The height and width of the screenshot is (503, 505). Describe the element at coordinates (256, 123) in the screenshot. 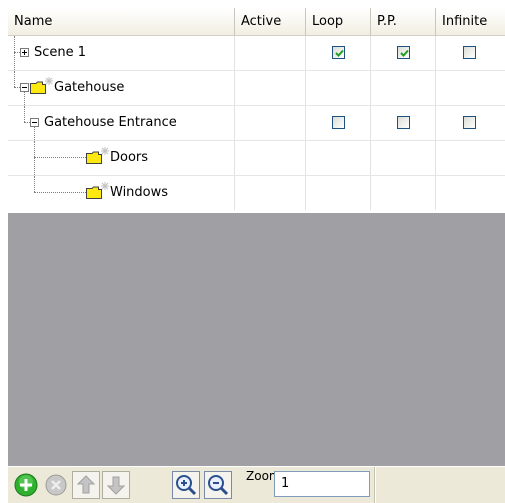

I see `tree-row-gatehouse-entrance: Gatehouse Entrance` at that location.